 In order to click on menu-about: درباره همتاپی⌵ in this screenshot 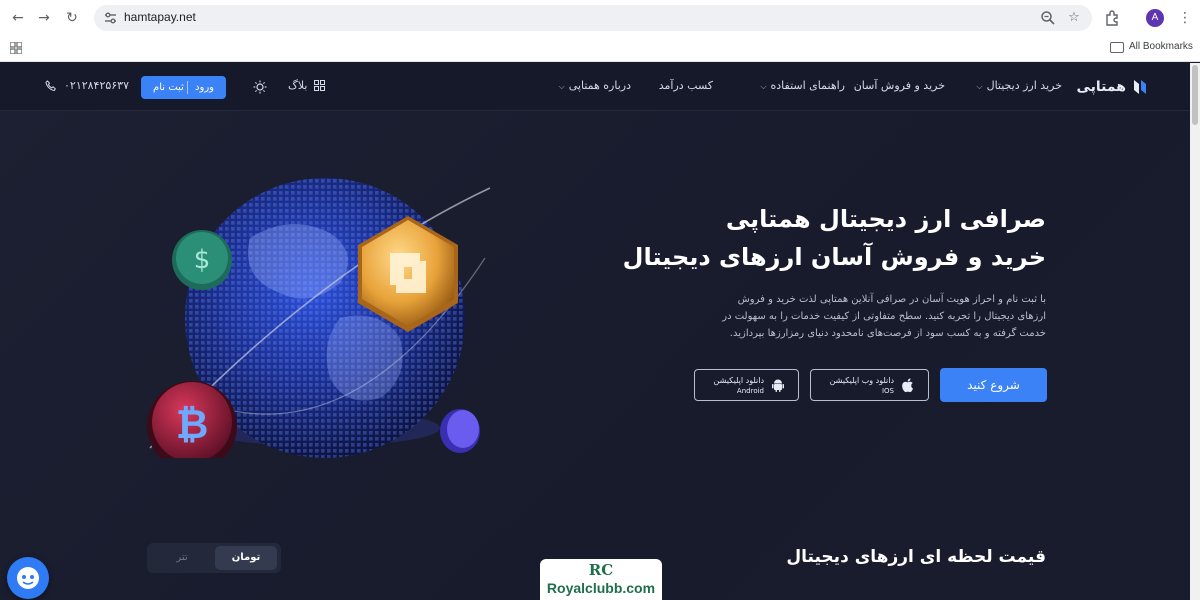, I will do `click(595, 86)`.